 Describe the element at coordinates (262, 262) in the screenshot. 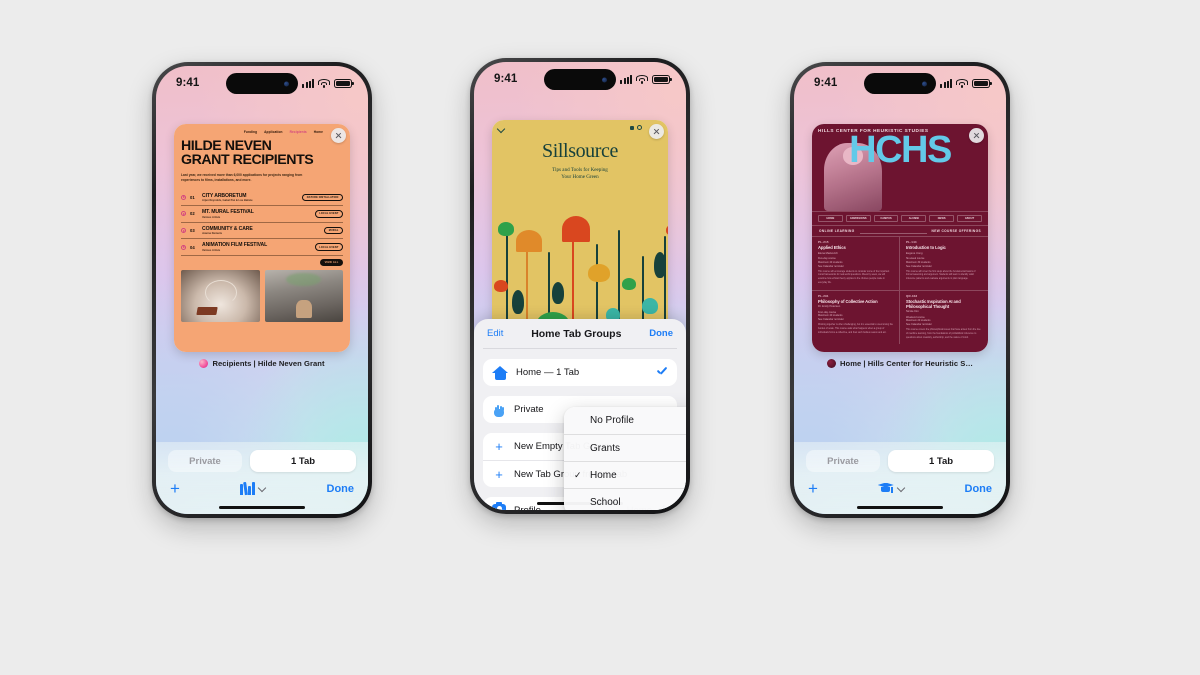

I see `view-all-row: VIEW ALL` at that location.